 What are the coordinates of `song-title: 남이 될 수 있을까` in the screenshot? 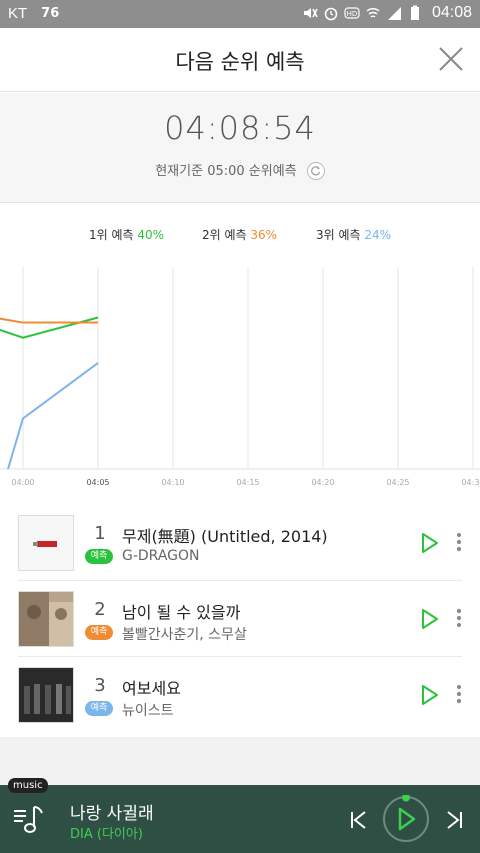 It's located at (181, 612).